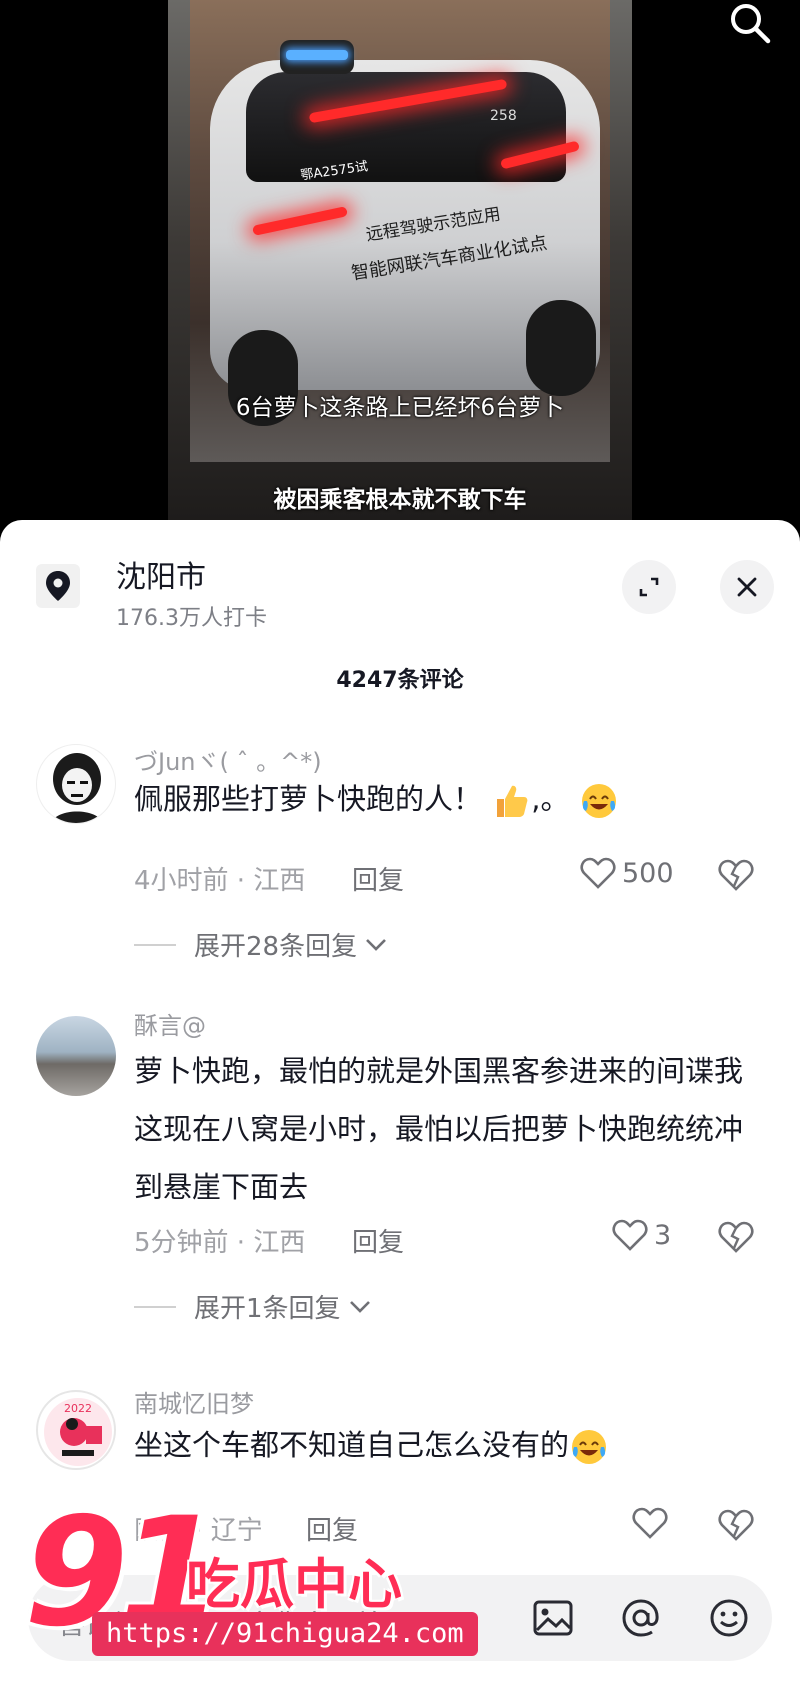 The width and height of the screenshot is (800, 1681). What do you see at coordinates (194, 1401) in the screenshot?
I see `username: 南城忆旧梦` at bounding box center [194, 1401].